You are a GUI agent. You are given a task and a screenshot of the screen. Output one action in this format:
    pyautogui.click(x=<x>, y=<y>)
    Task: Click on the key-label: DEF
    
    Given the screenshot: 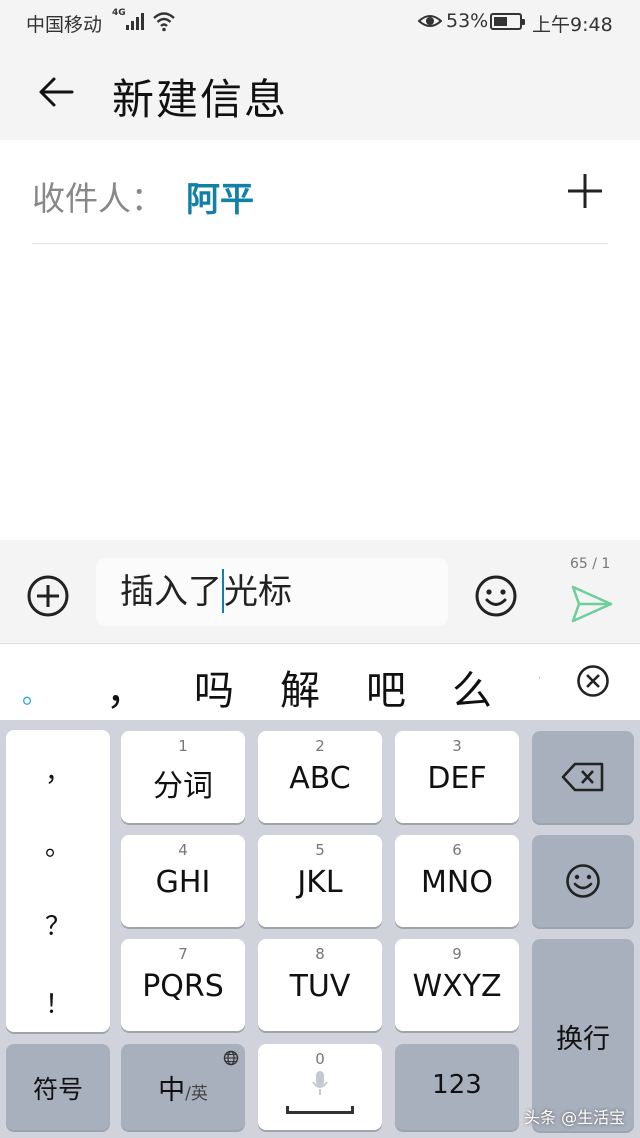 What is the action you would take?
    pyautogui.click(x=457, y=778)
    